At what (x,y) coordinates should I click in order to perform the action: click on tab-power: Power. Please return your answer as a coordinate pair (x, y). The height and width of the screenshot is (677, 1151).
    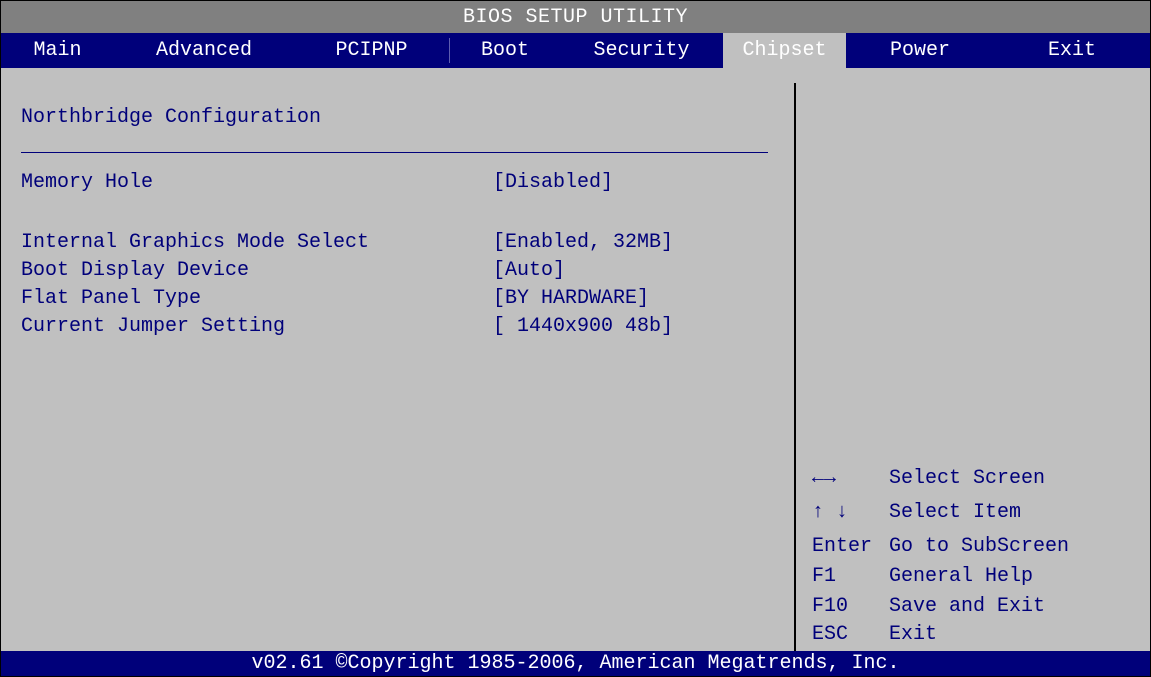
    Looking at the image, I should click on (920, 50).